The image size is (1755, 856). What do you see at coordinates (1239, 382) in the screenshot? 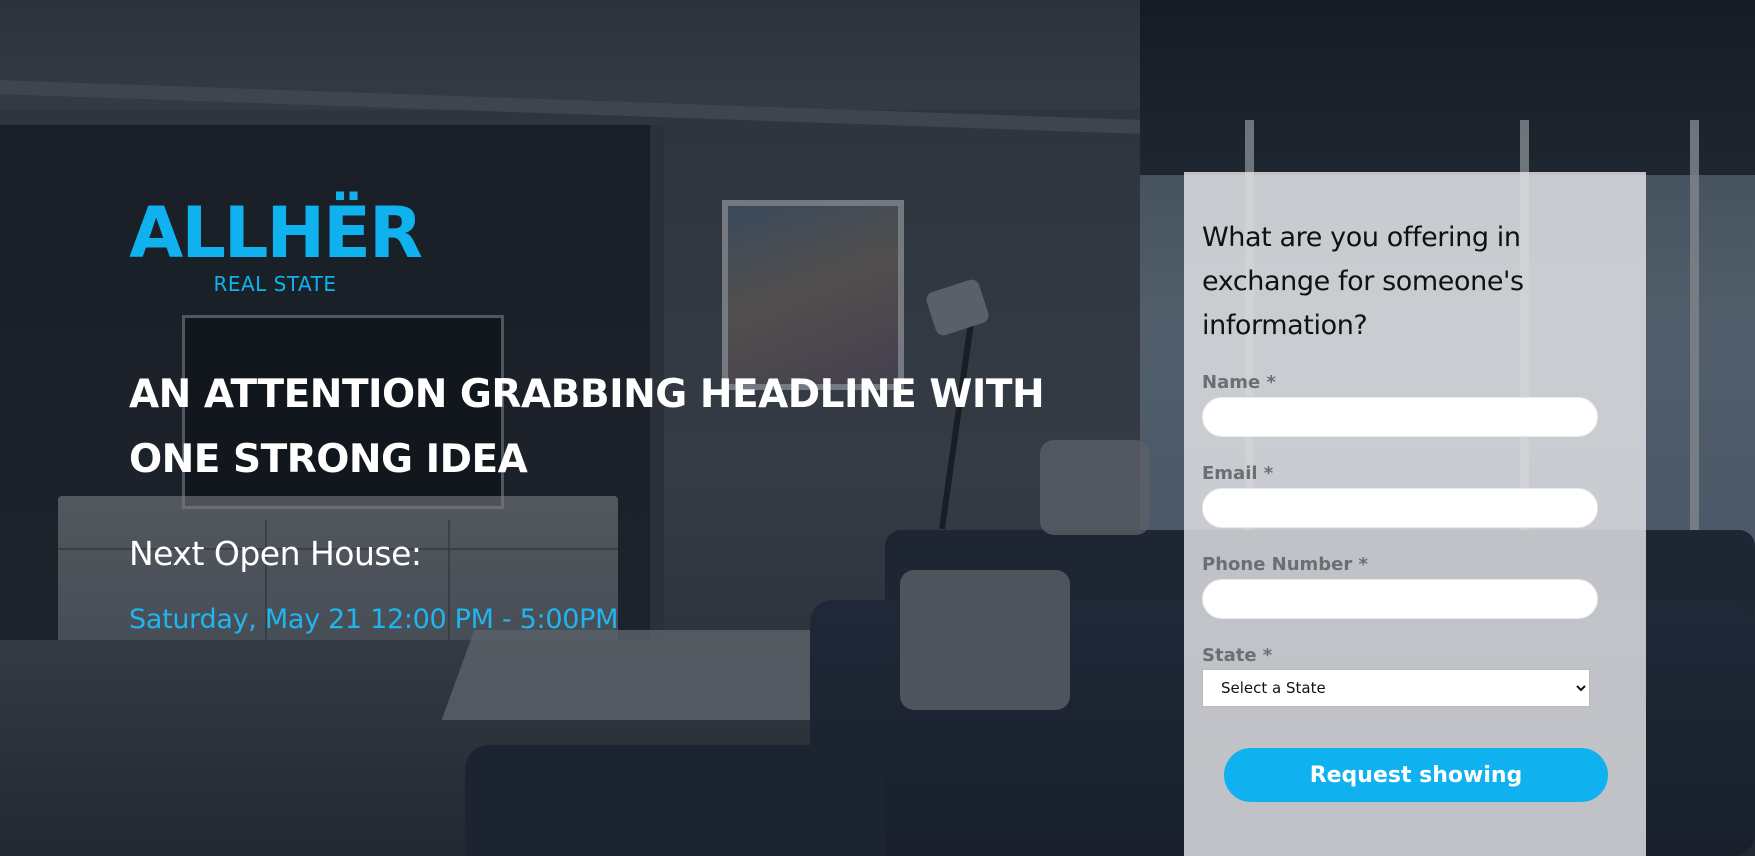
I see `name-label: Name *` at bounding box center [1239, 382].